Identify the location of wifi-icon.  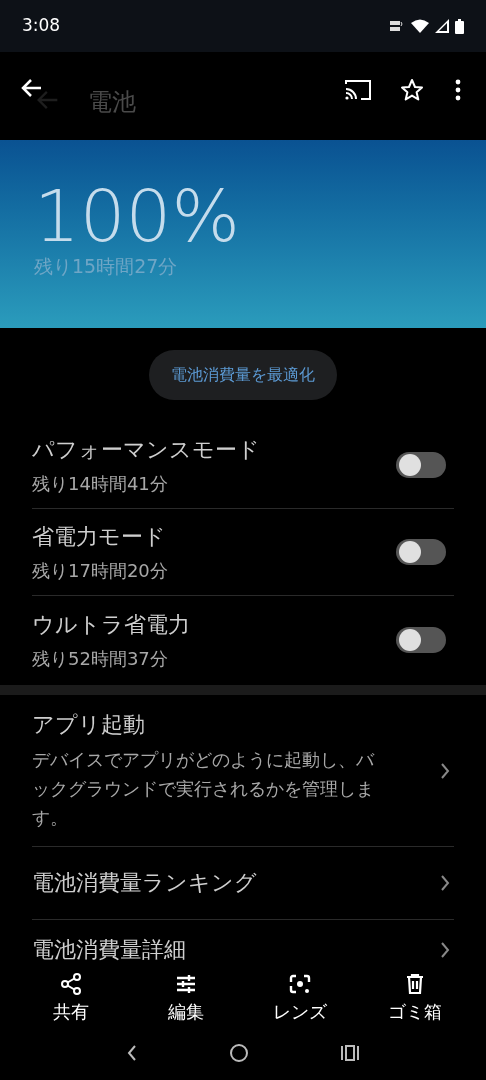
(420, 26).